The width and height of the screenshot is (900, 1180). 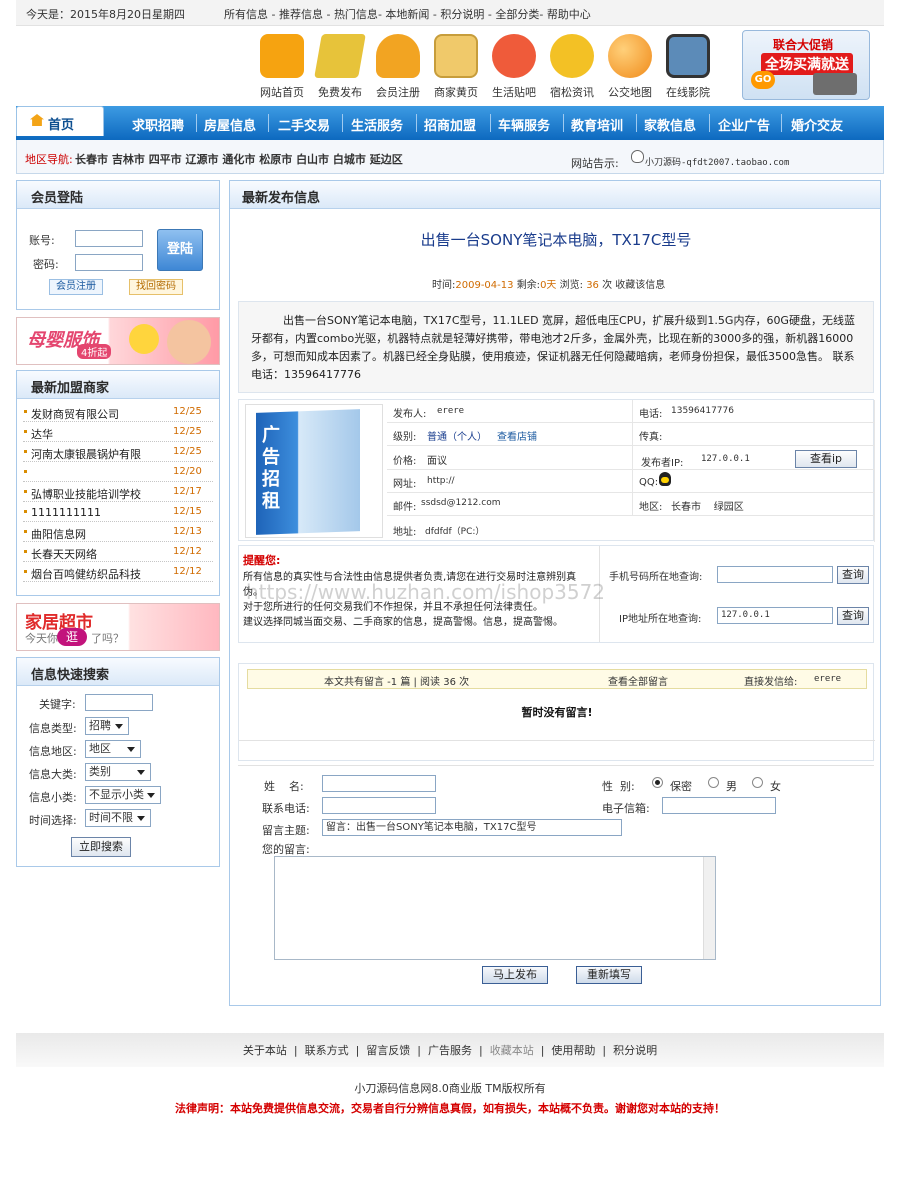 I want to click on view-shop-link: 查看店铺, so click(x=517, y=435).